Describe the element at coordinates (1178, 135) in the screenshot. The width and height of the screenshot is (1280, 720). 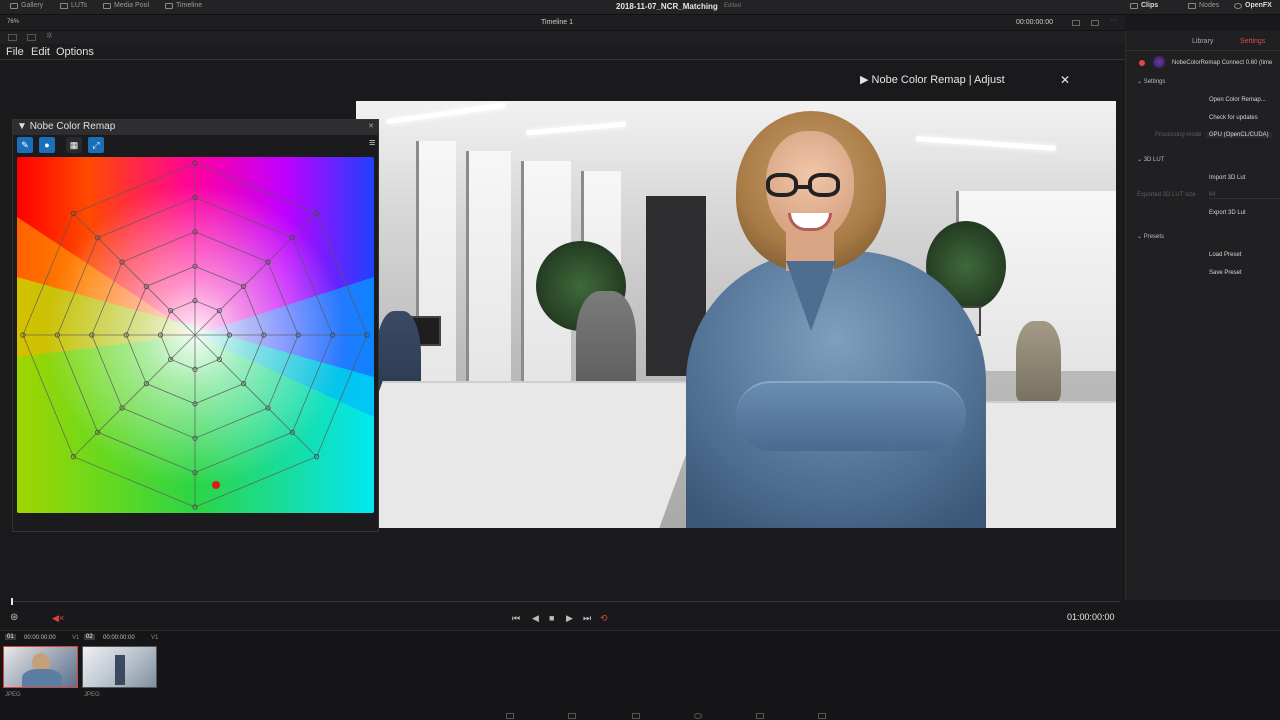
I see `processing-mode-label: Processing mode` at that location.